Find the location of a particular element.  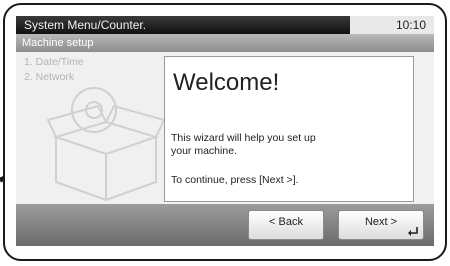

section-title: Machine setup is located at coordinates (225, 43).